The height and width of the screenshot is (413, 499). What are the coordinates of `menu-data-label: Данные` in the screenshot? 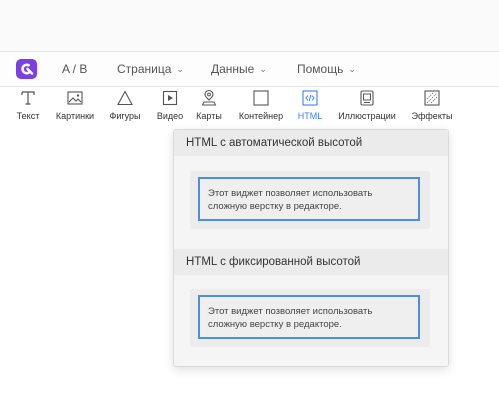 It's located at (233, 69).